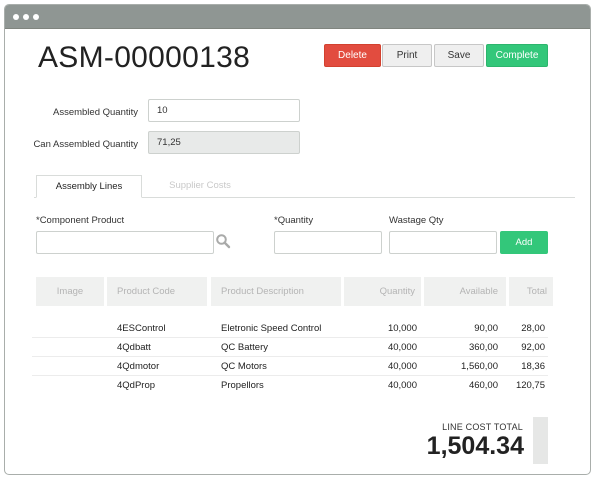  What do you see at coordinates (297, 17) in the screenshot?
I see `window-titlebar` at bounding box center [297, 17].